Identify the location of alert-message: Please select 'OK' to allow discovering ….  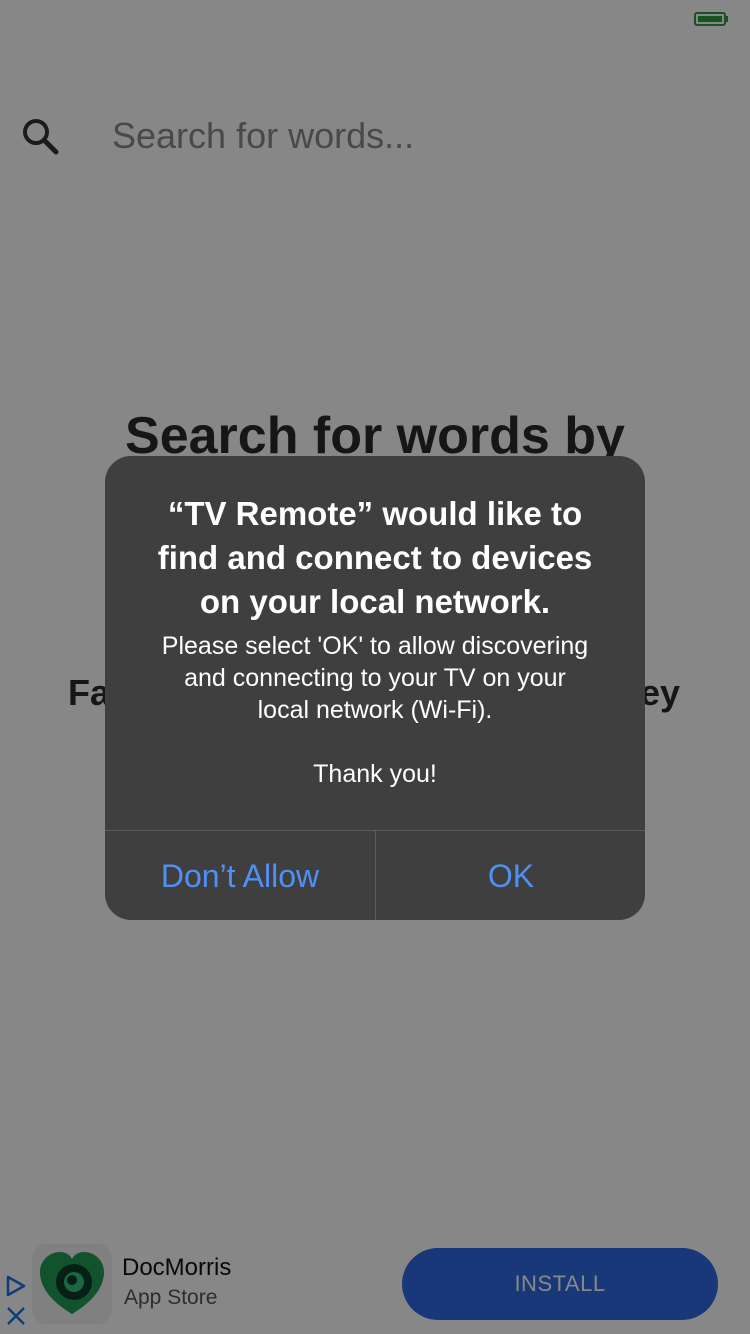
(375, 710).